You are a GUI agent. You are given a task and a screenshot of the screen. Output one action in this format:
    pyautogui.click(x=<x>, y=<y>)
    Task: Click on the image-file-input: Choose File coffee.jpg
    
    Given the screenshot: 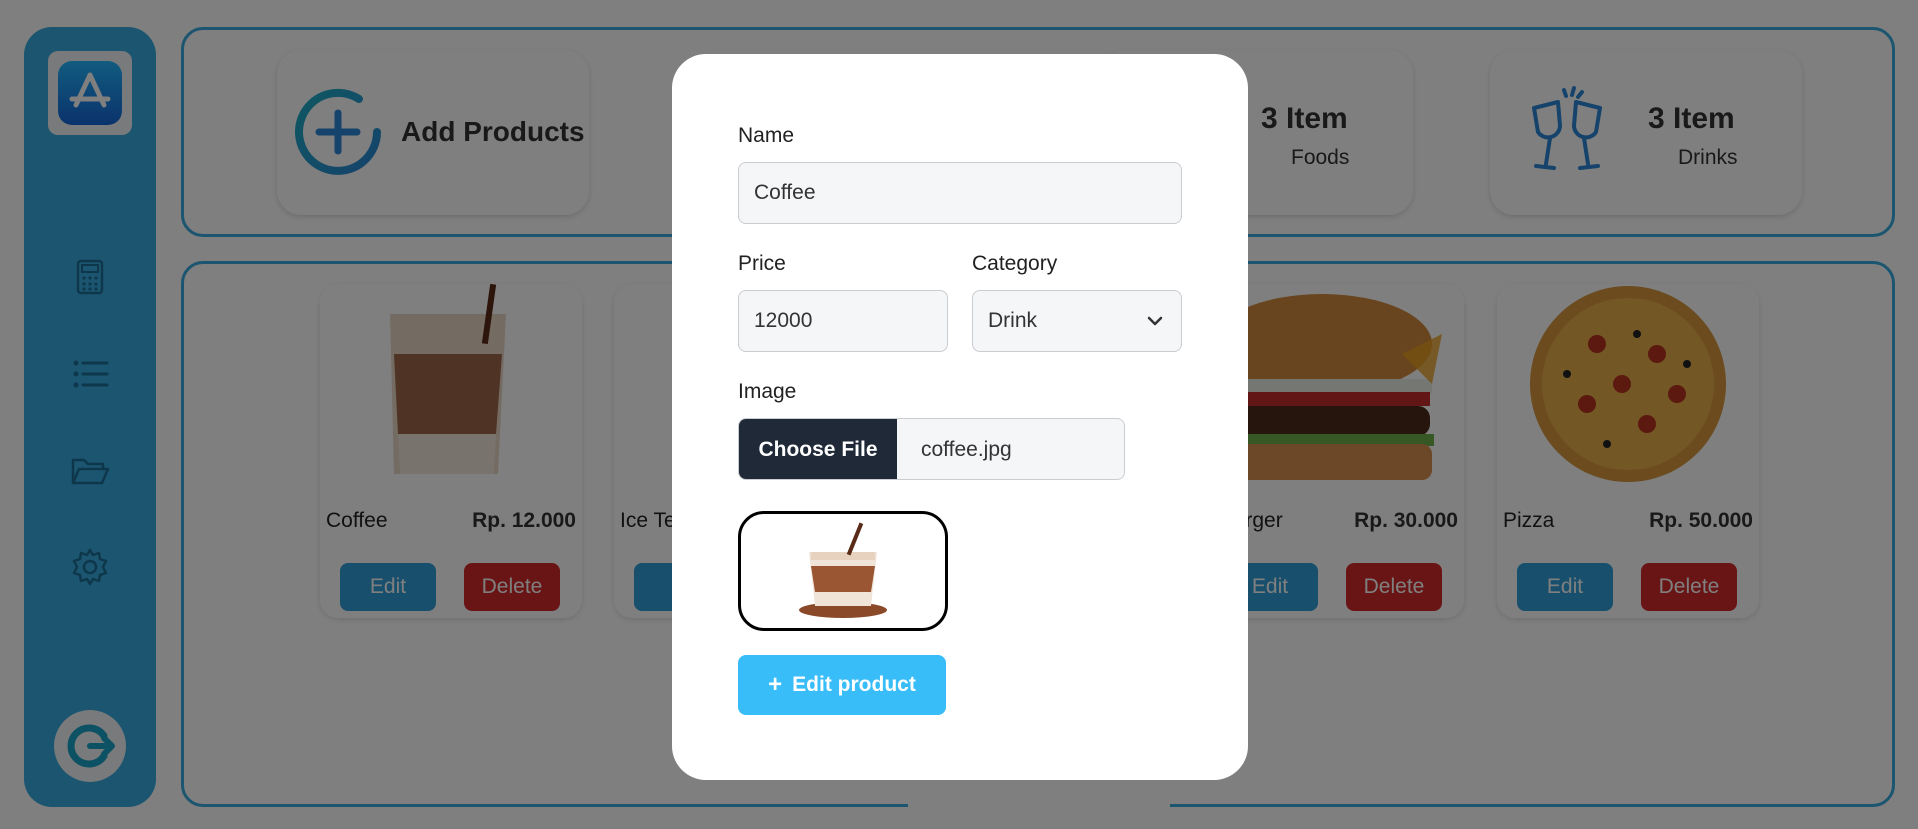 What is the action you would take?
    pyautogui.click(x=931, y=449)
    